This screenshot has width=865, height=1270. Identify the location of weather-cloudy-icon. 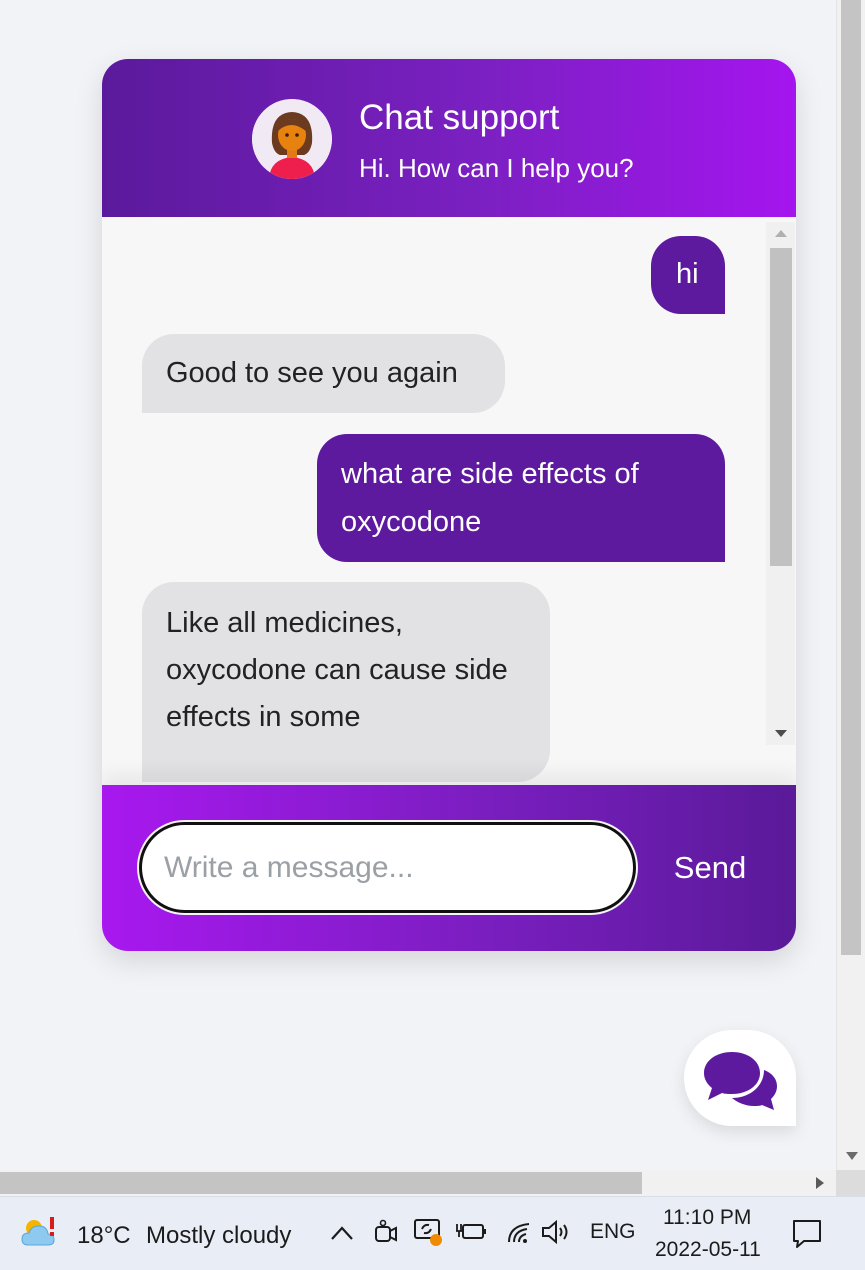
(41, 1233).